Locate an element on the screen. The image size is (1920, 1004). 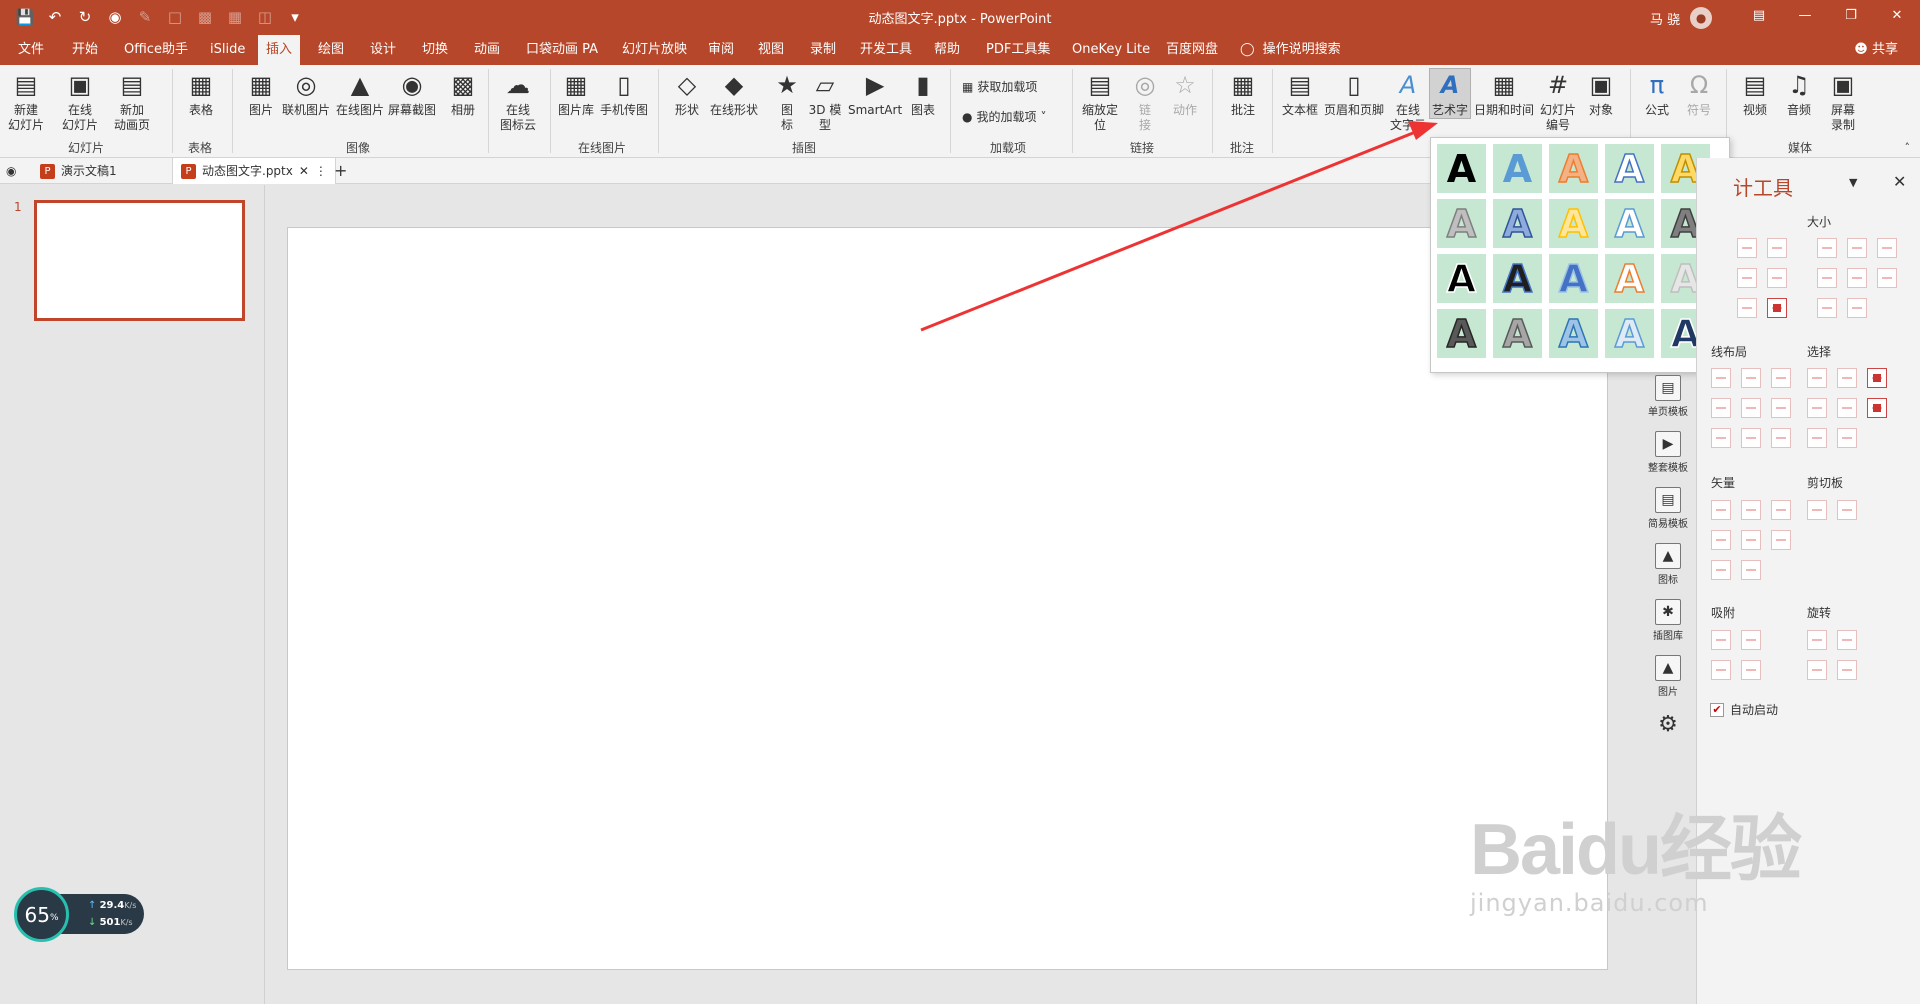
format-painter-icon: ✎ is located at coordinates (145, 17).